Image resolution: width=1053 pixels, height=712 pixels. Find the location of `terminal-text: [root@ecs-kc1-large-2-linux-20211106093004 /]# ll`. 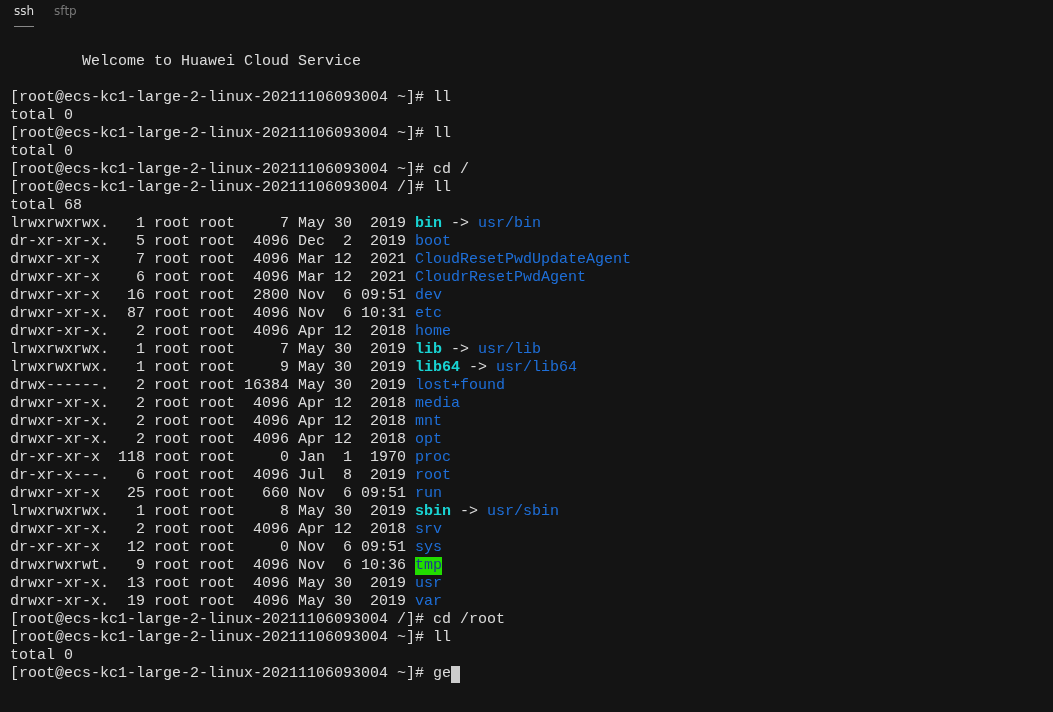

terminal-text: [root@ecs-kc1-large-2-linux-20211106093004 /]# ll is located at coordinates (231, 188).